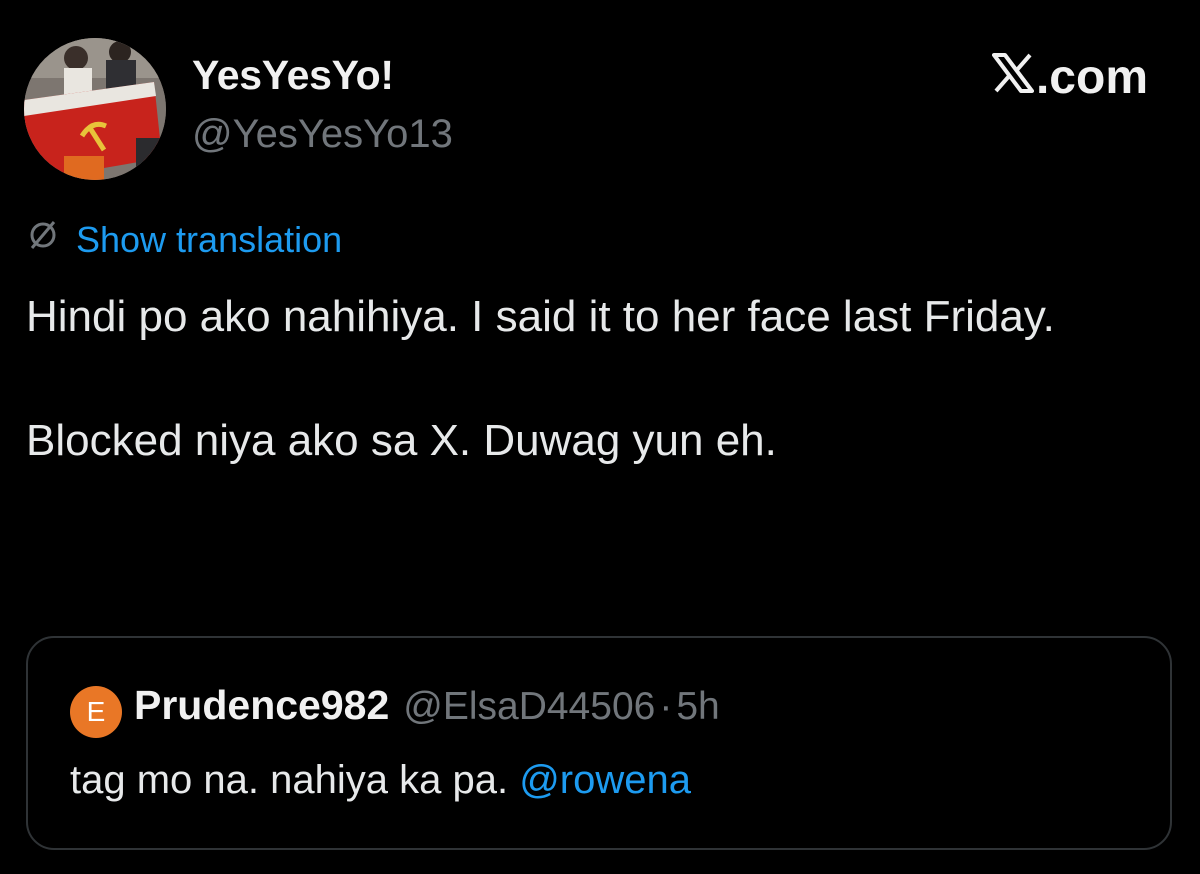 The height and width of the screenshot is (874, 1200). What do you see at coordinates (1012, 77) in the screenshot?
I see `x-logo-icon` at bounding box center [1012, 77].